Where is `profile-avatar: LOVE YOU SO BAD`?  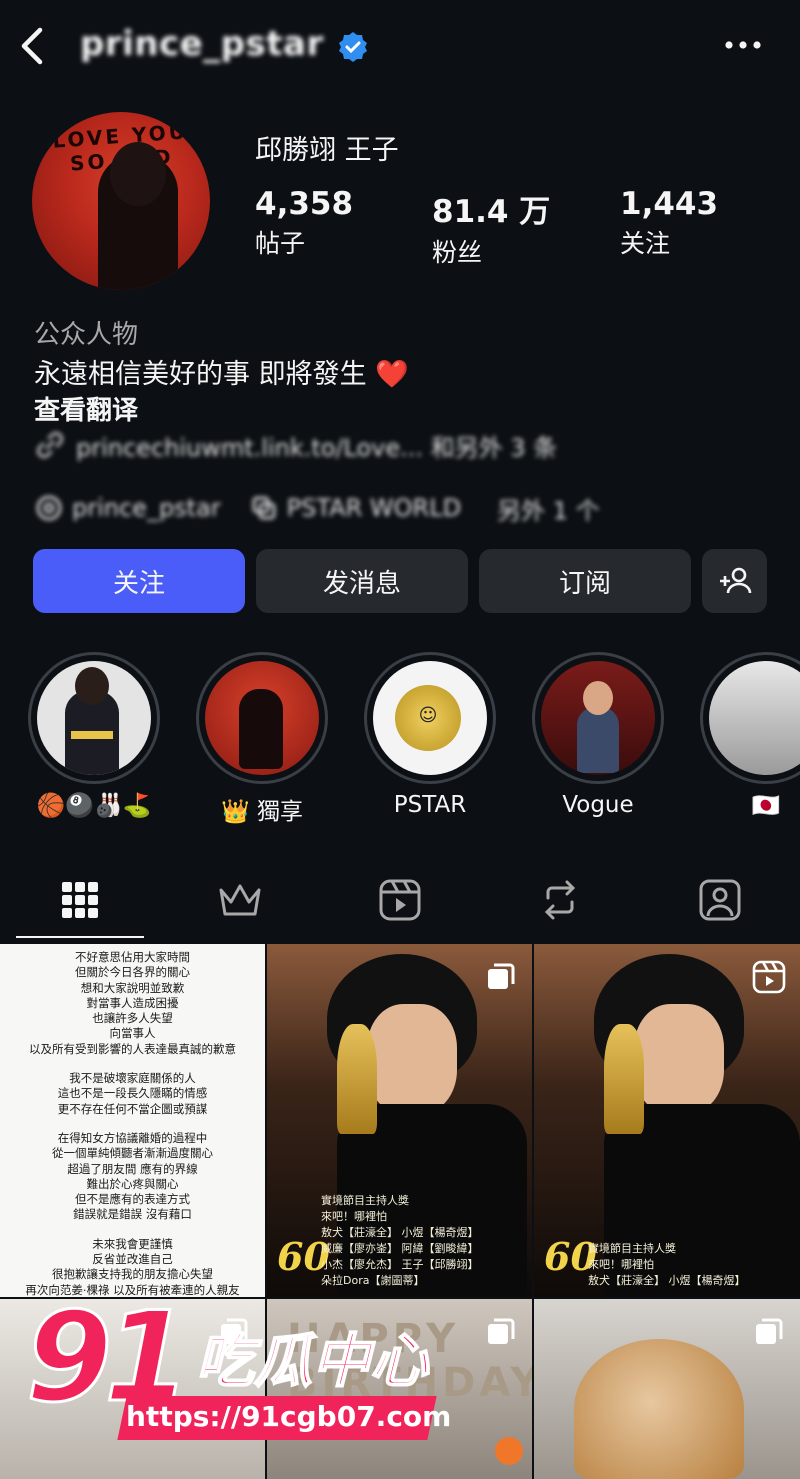
profile-avatar: LOVE YOU SO BAD is located at coordinates (121, 201).